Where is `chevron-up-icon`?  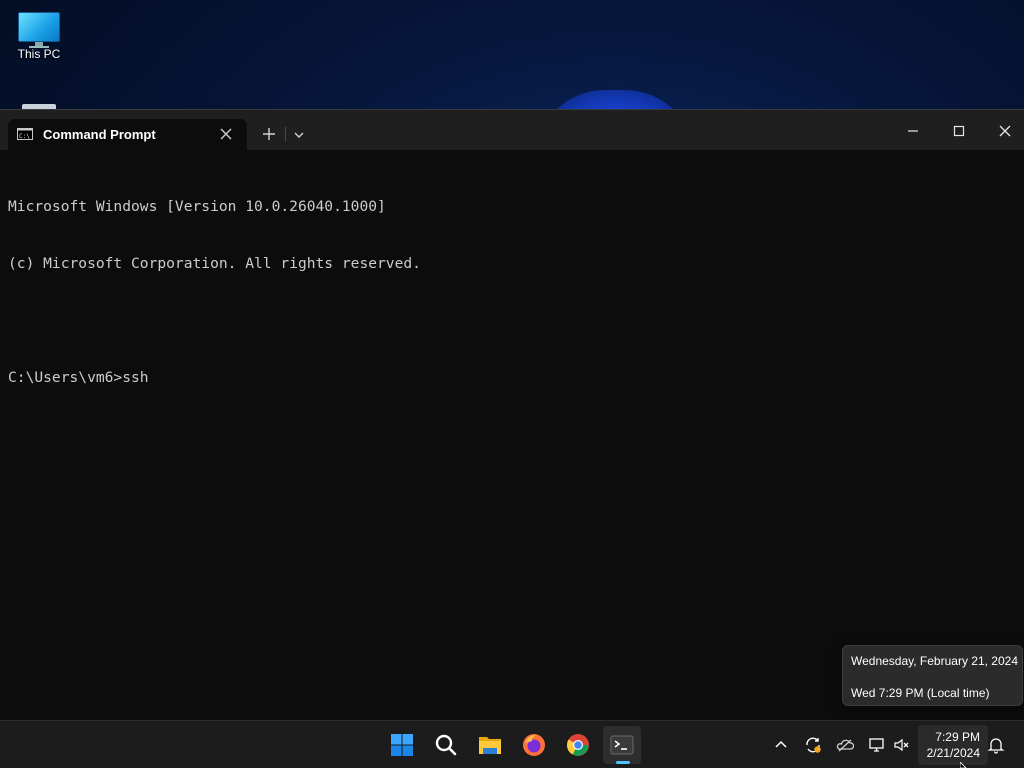
chevron-up-icon is located at coordinates (781, 745).